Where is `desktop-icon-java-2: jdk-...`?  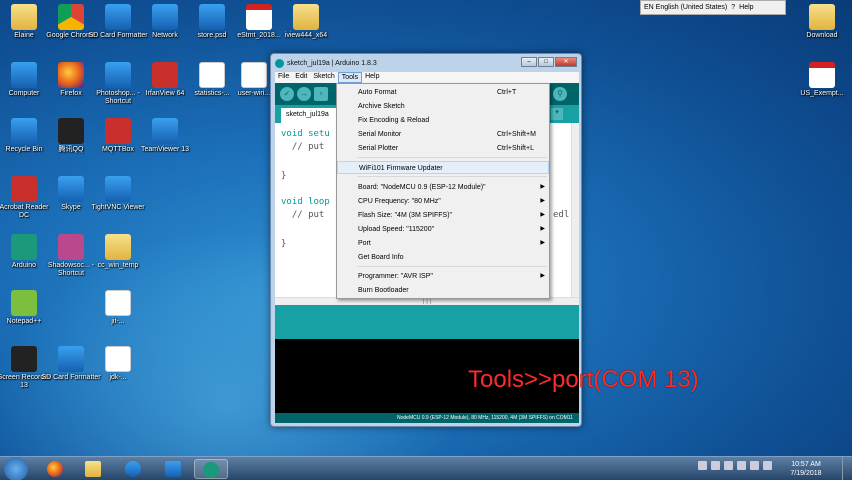
desktop-icon-java-2: jdk-... is located at coordinates (118, 364).